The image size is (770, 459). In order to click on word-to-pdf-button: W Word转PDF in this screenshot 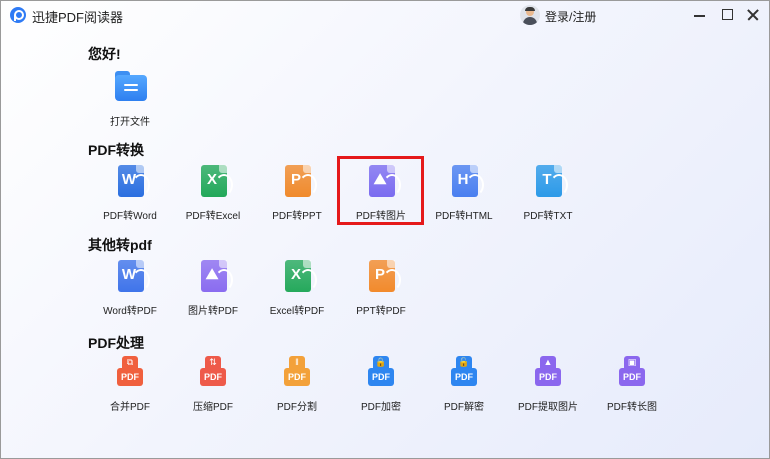, I will do `click(130, 290)`.